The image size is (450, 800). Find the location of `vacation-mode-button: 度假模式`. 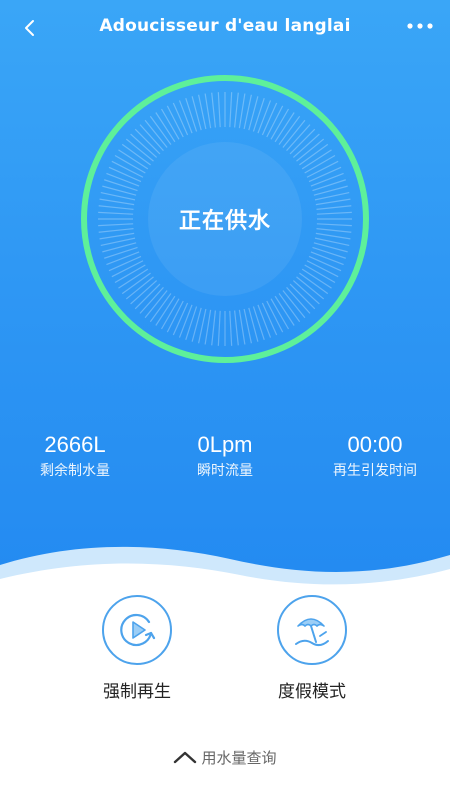

vacation-mode-button: 度假模式 is located at coordinates (312, 648).